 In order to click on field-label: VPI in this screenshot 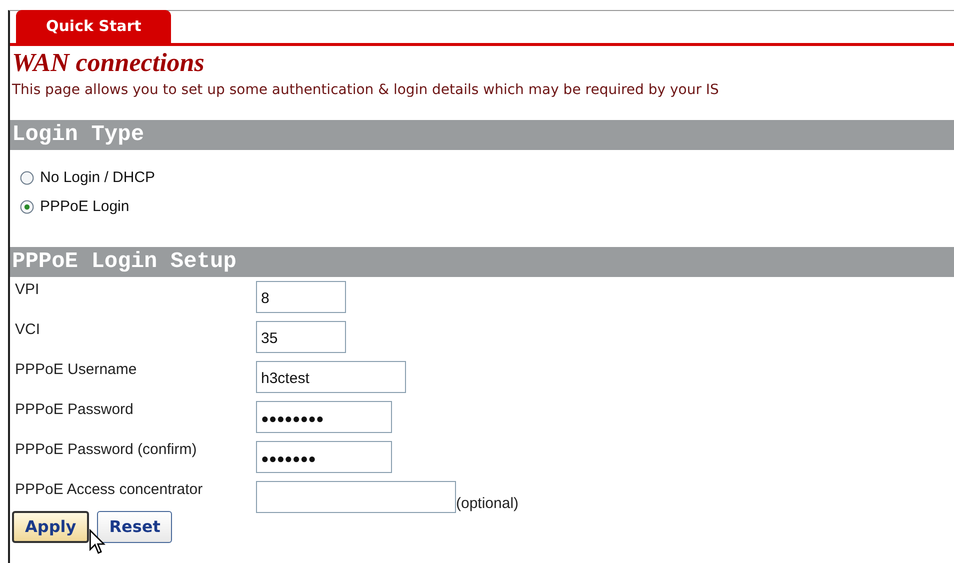, I will do `click(27, 289)`.